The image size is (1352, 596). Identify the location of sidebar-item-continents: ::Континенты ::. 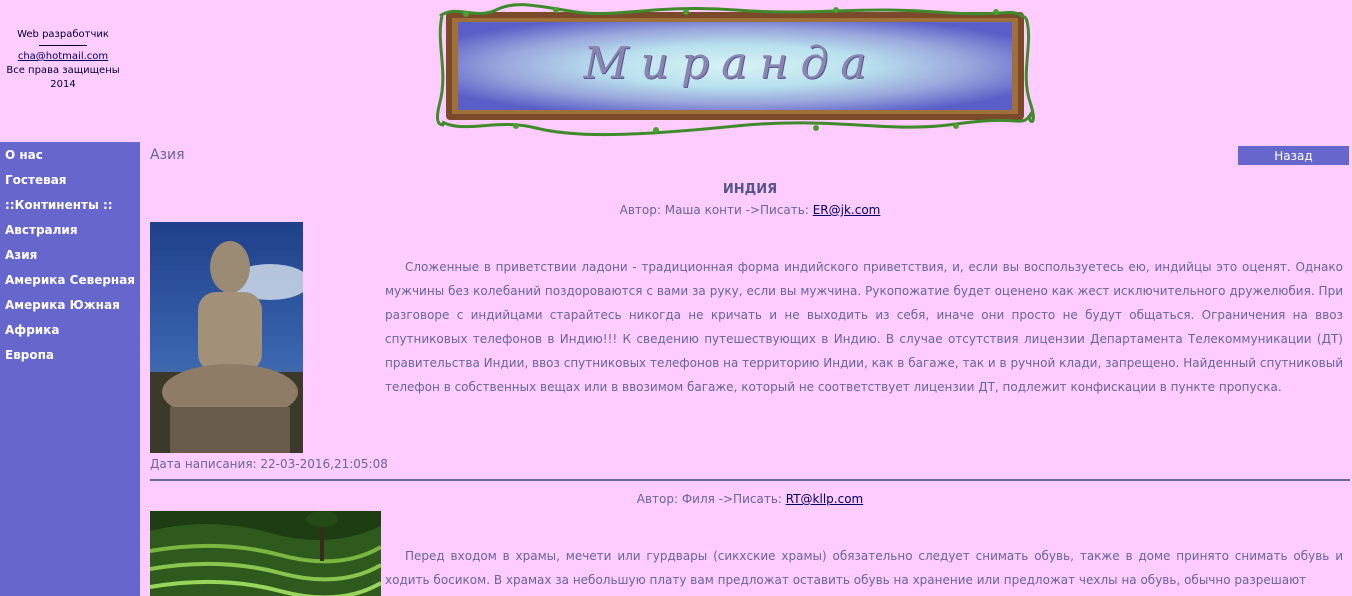
(70, 205).